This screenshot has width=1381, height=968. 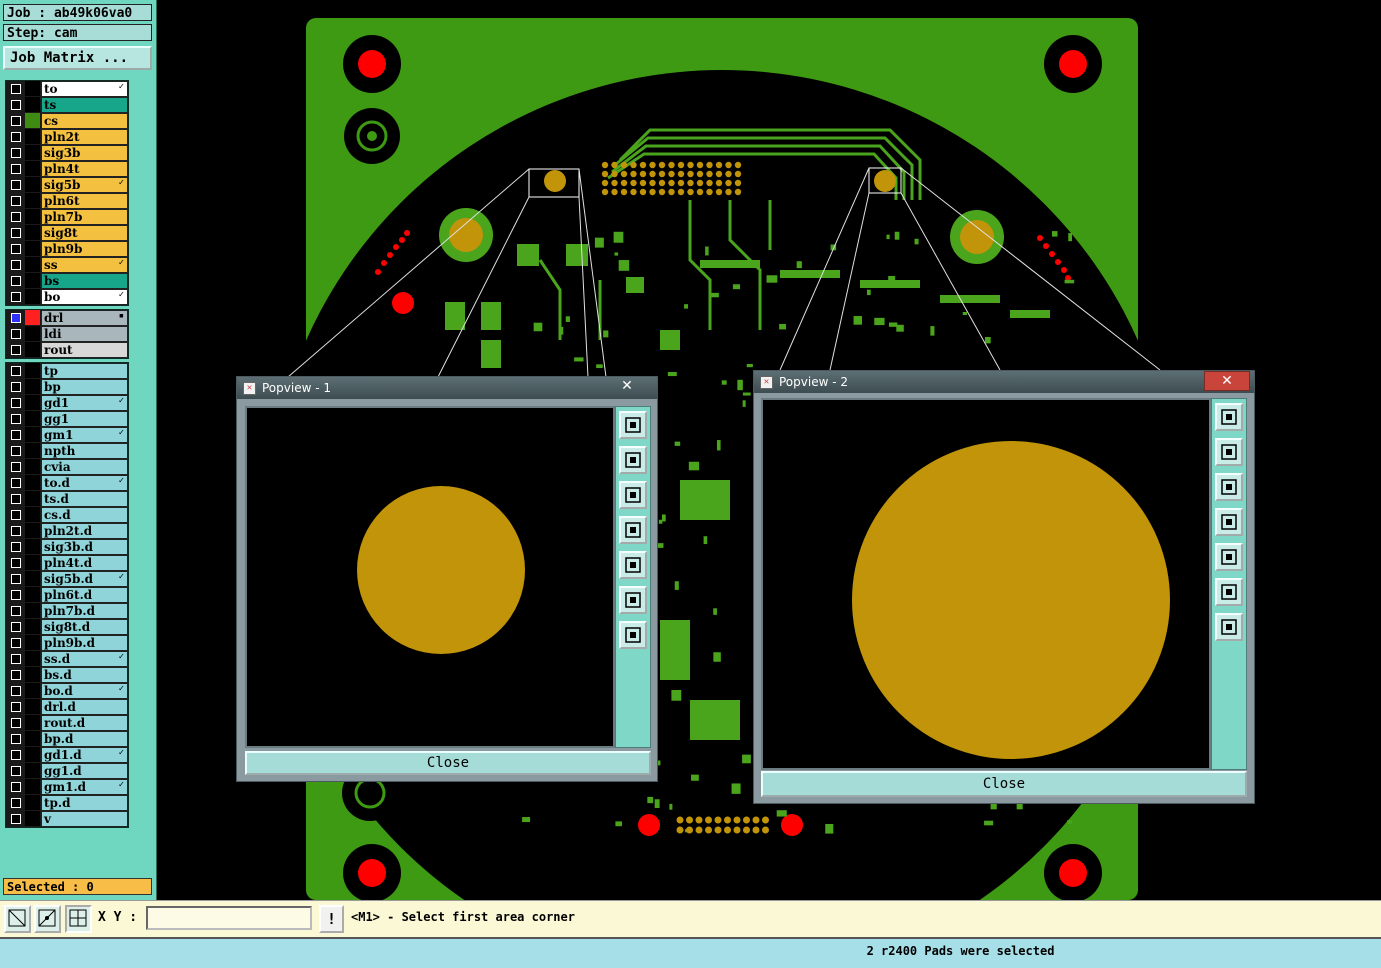 What do you see at coordinates (1004, 382) in the screenshot?
I see `popview-2-titlebar: ✕ Popview - 2 ✕` at bounding box center [1004, 382].